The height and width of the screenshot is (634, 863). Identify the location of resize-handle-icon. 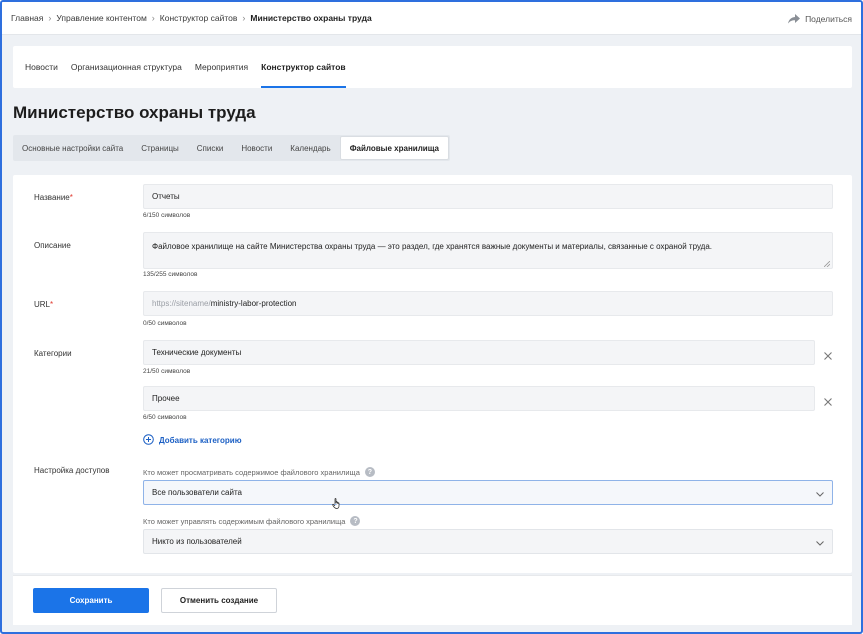
(827, 264).